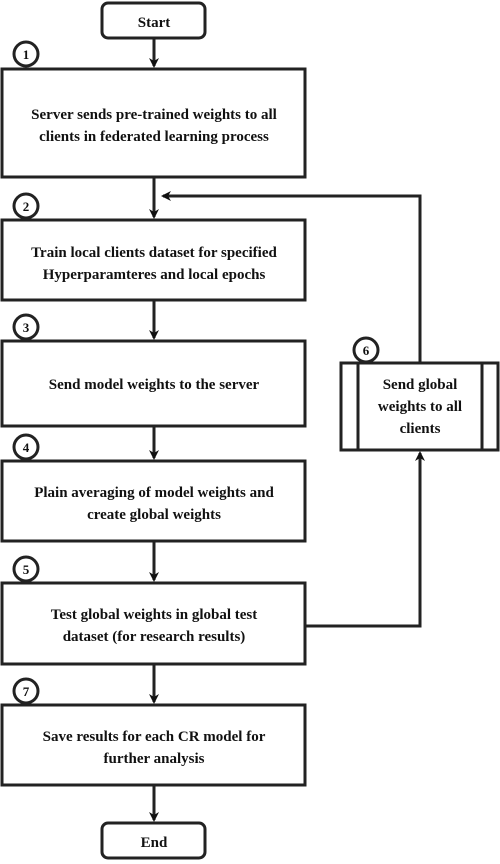 This screenshot has height=864, width=500. I want to click on step-7-line-1: Save results for each CR model for, so click(154, 737).